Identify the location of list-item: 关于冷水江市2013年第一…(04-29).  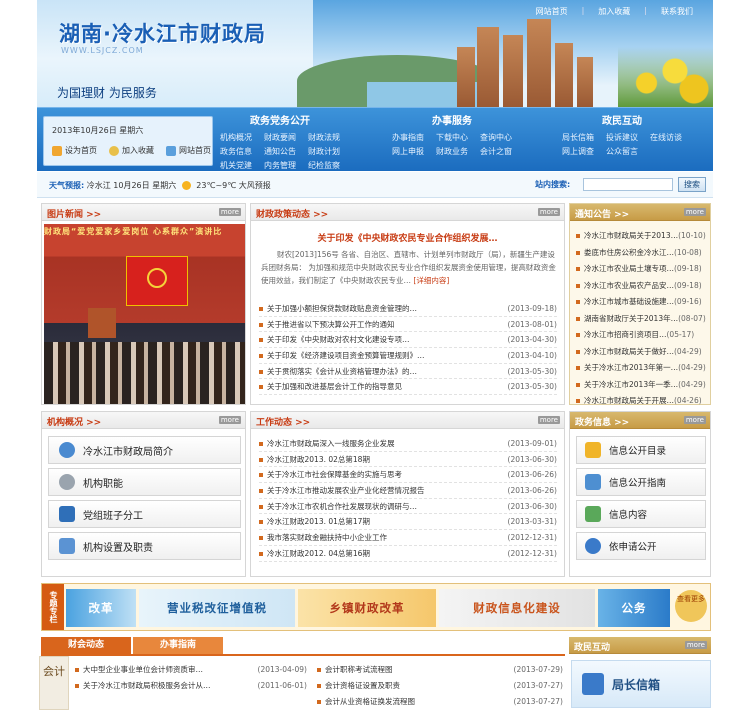
(641, 368).